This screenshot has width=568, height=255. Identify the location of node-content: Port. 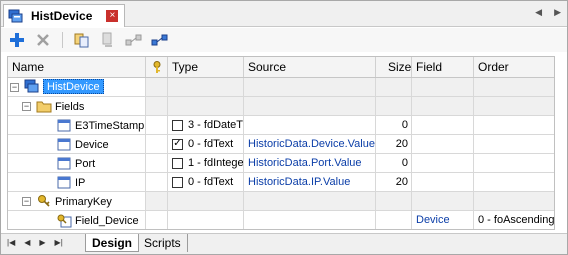
(75, 163).